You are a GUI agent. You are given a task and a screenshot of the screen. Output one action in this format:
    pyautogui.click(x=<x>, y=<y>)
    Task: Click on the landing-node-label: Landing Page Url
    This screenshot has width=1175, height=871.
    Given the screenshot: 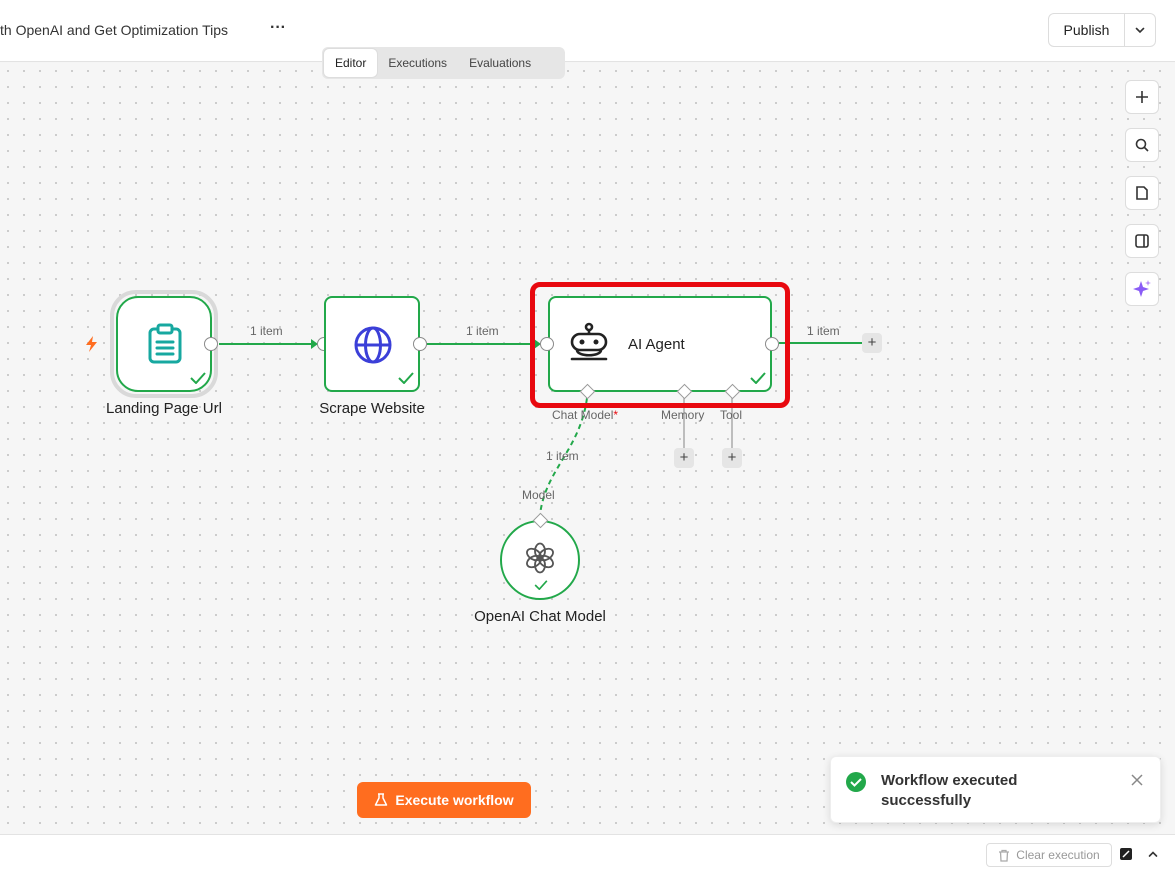 What is the action you would take?
    pyautogui.click(x=164, y=408)
    